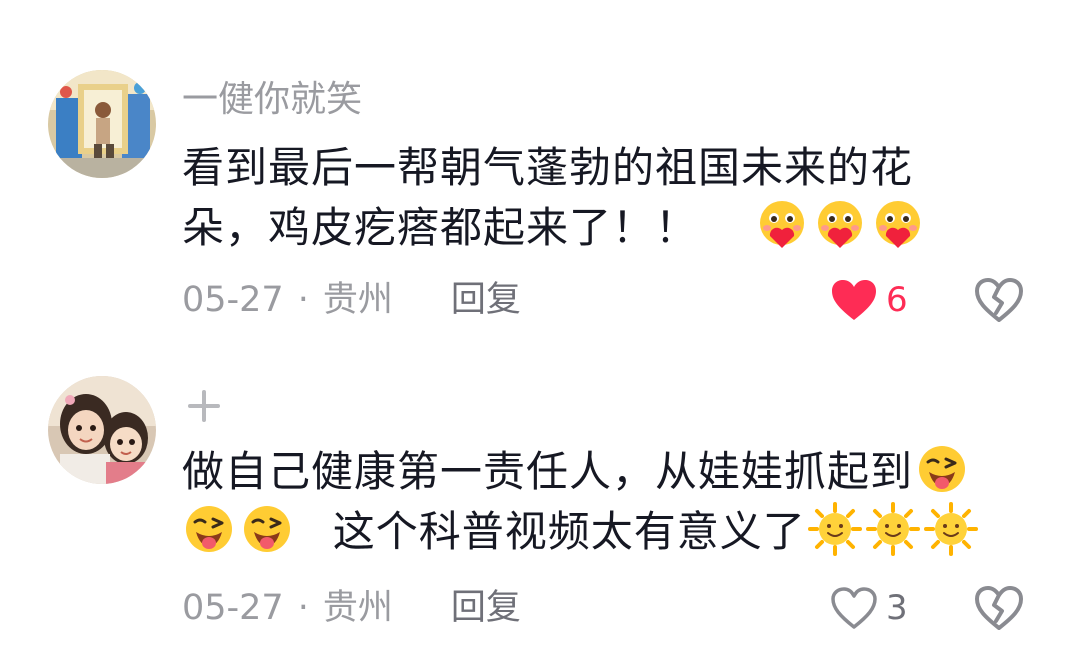  What do you see at coordinates (548, 167) in the screenshot?
I see `comment-text-line: 看到最后一帮朝气蓬勃的祖国未来的花` at bounding box center [548, 167].